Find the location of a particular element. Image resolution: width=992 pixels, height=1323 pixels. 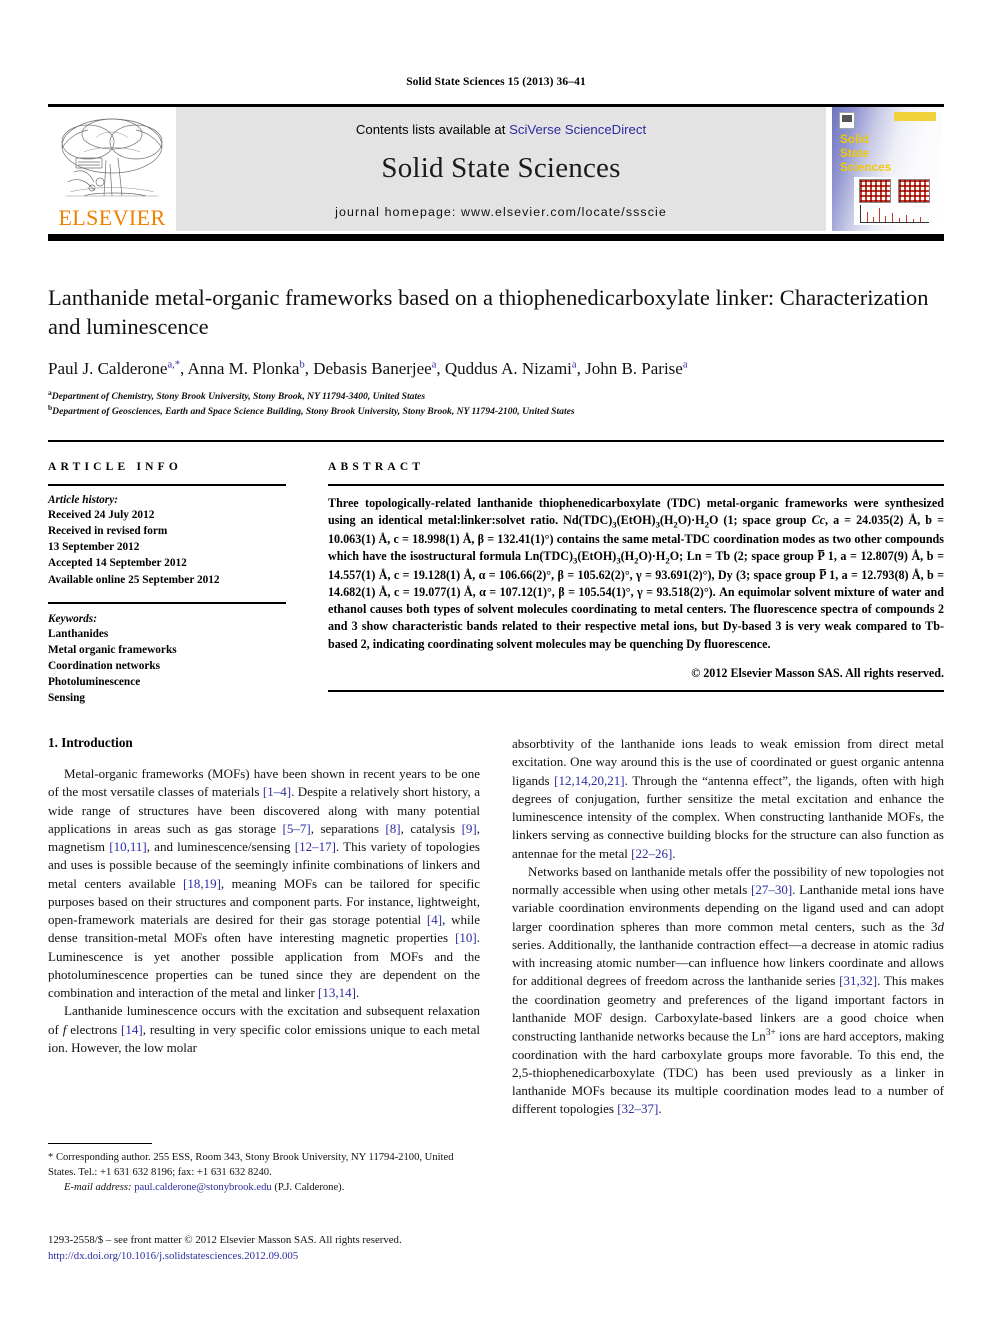

history-line: Accepted 14 September 2012 is located at coordinates (117, 563).